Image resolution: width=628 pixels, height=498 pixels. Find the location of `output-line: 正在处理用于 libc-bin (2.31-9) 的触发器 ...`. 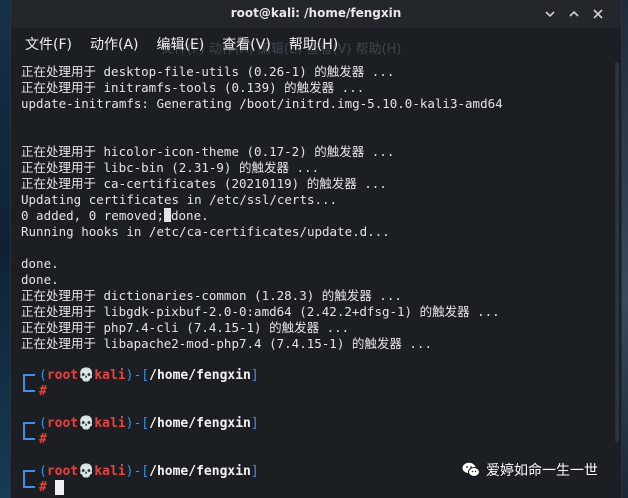

output-line: 正在处理用于 libc-bin (2.31-9) 的触发器 ... is located at coordinates (170, 167).